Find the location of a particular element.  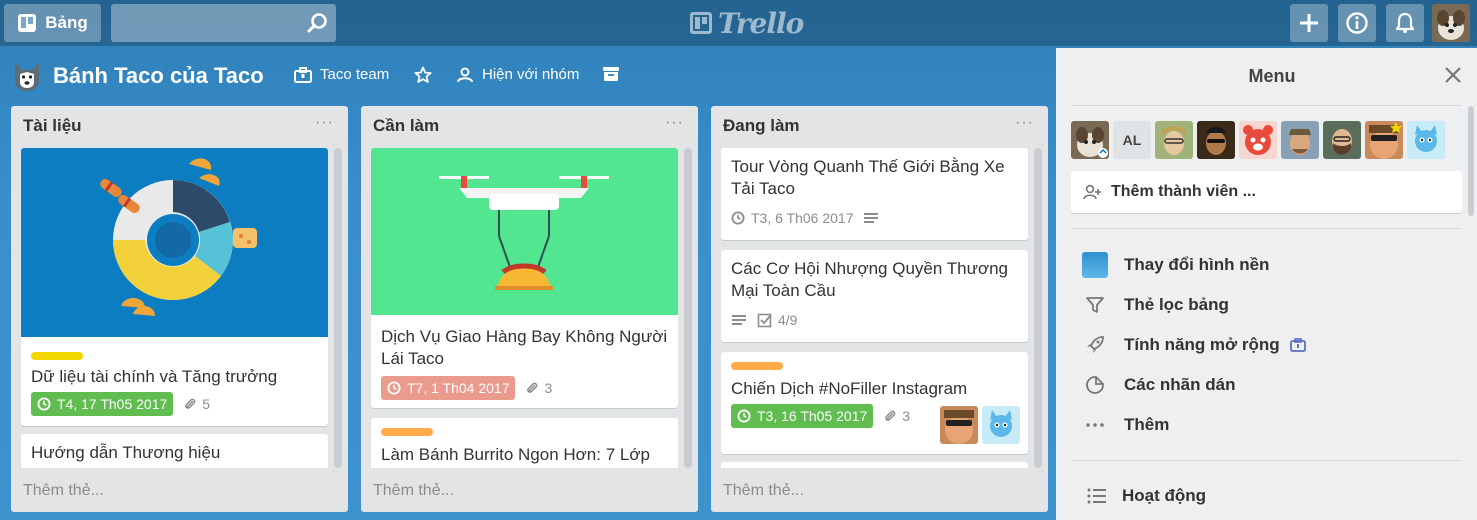

butler-button is located at coordinates (611, 74).